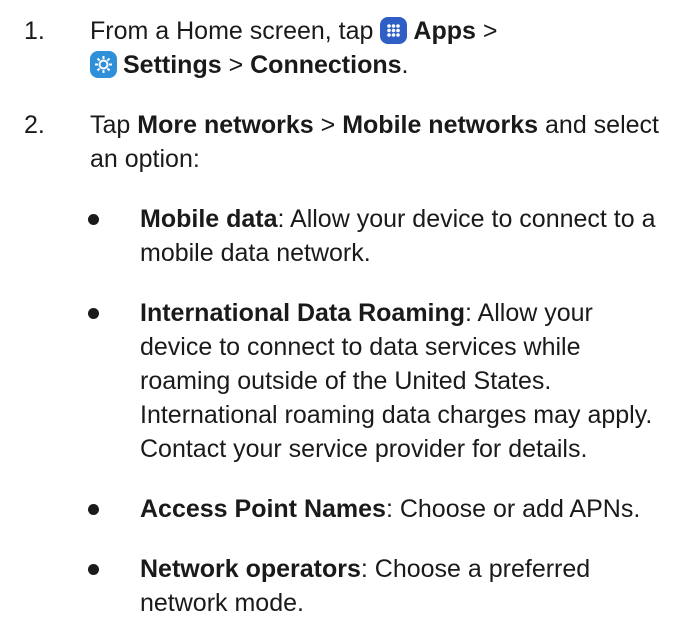  I want to click on period: ., so click(405, 65).